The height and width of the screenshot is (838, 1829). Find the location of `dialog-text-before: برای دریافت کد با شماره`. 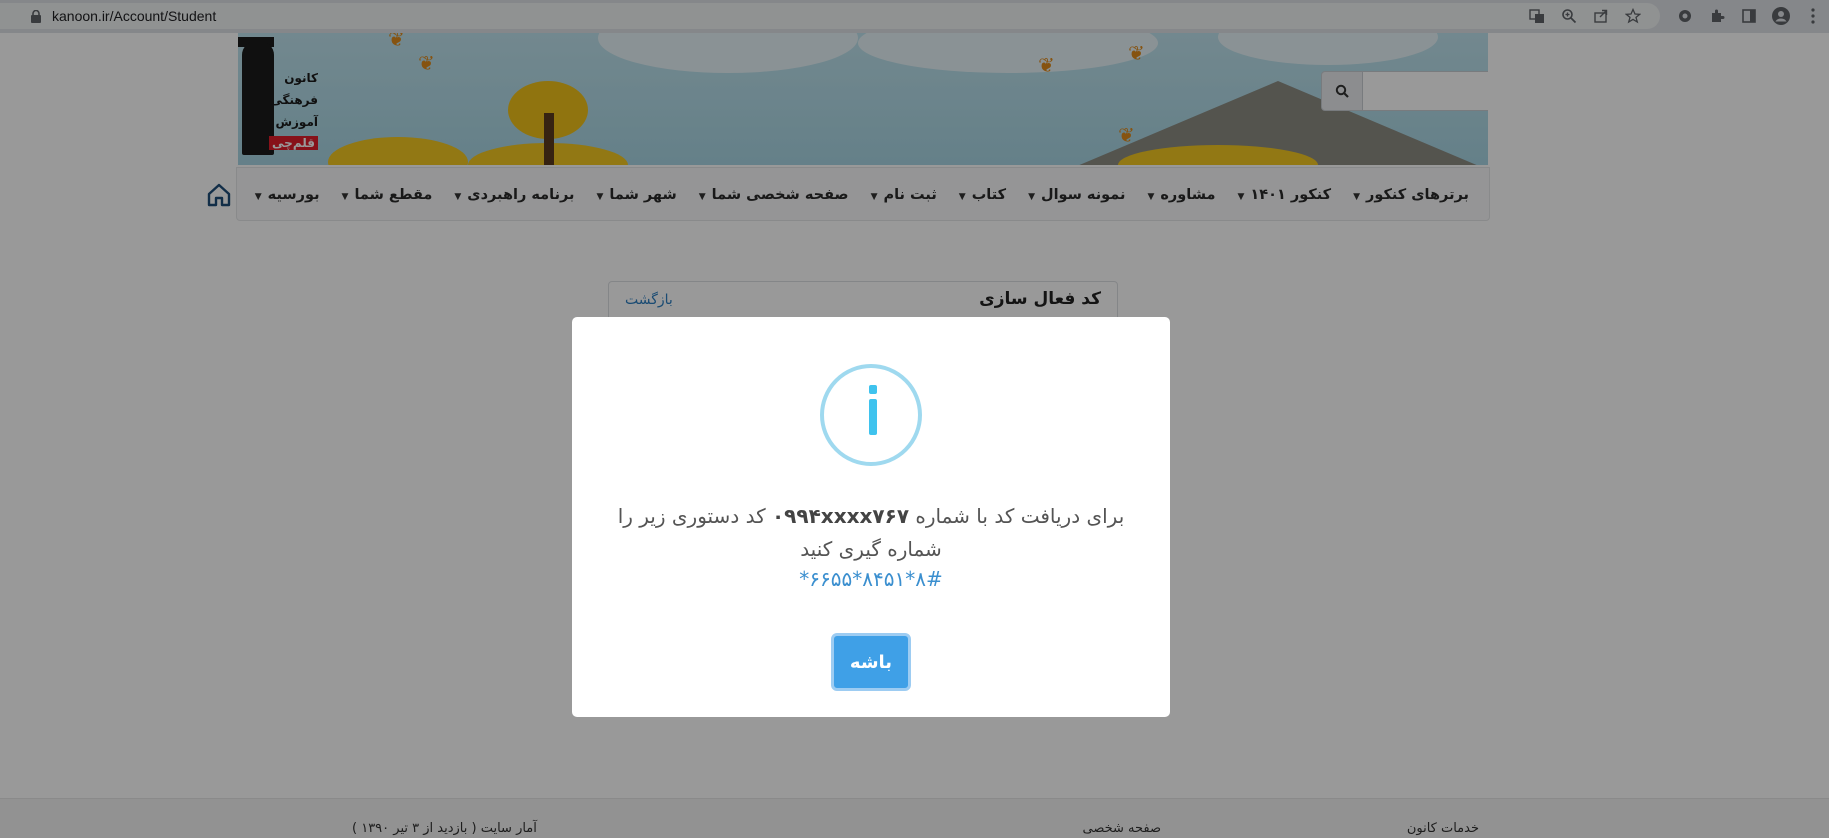

dialog-text-before: برای دریافت کد با شماره is located at coordinates (1020, 516).